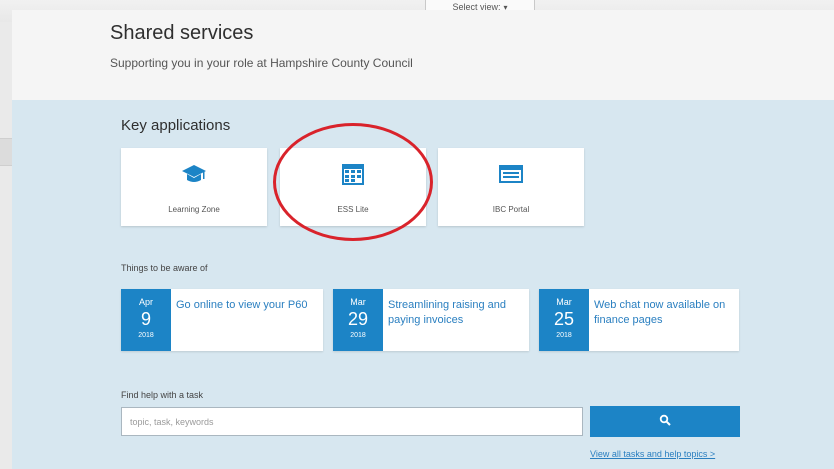 This screenshot has width=834, height=469. I want to click on date-day: 29, so click(358, 319).